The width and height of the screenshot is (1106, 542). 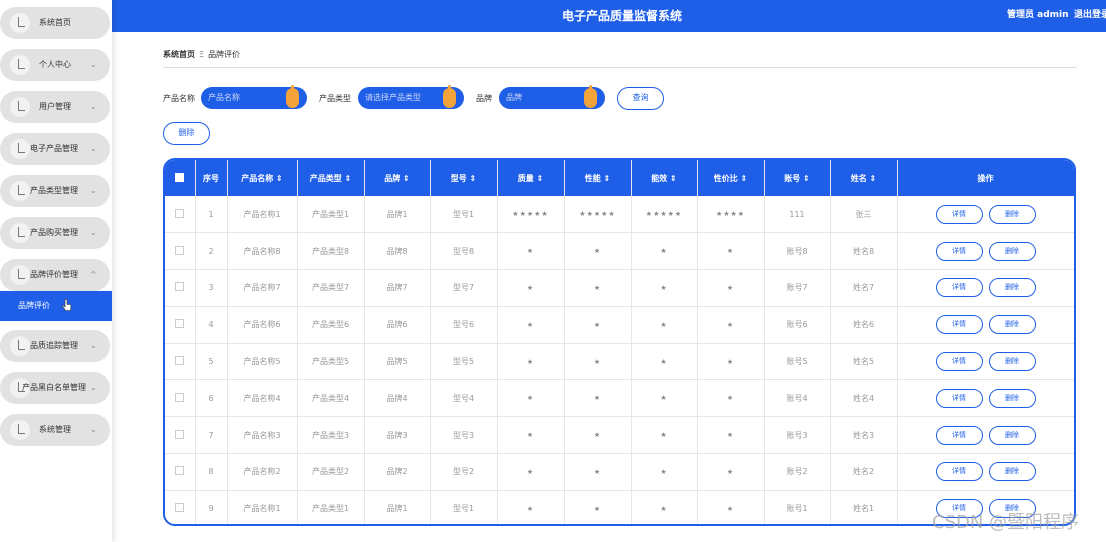 I want to click on breadcrumb-home: 系统首页, so click(x=179, y=54).